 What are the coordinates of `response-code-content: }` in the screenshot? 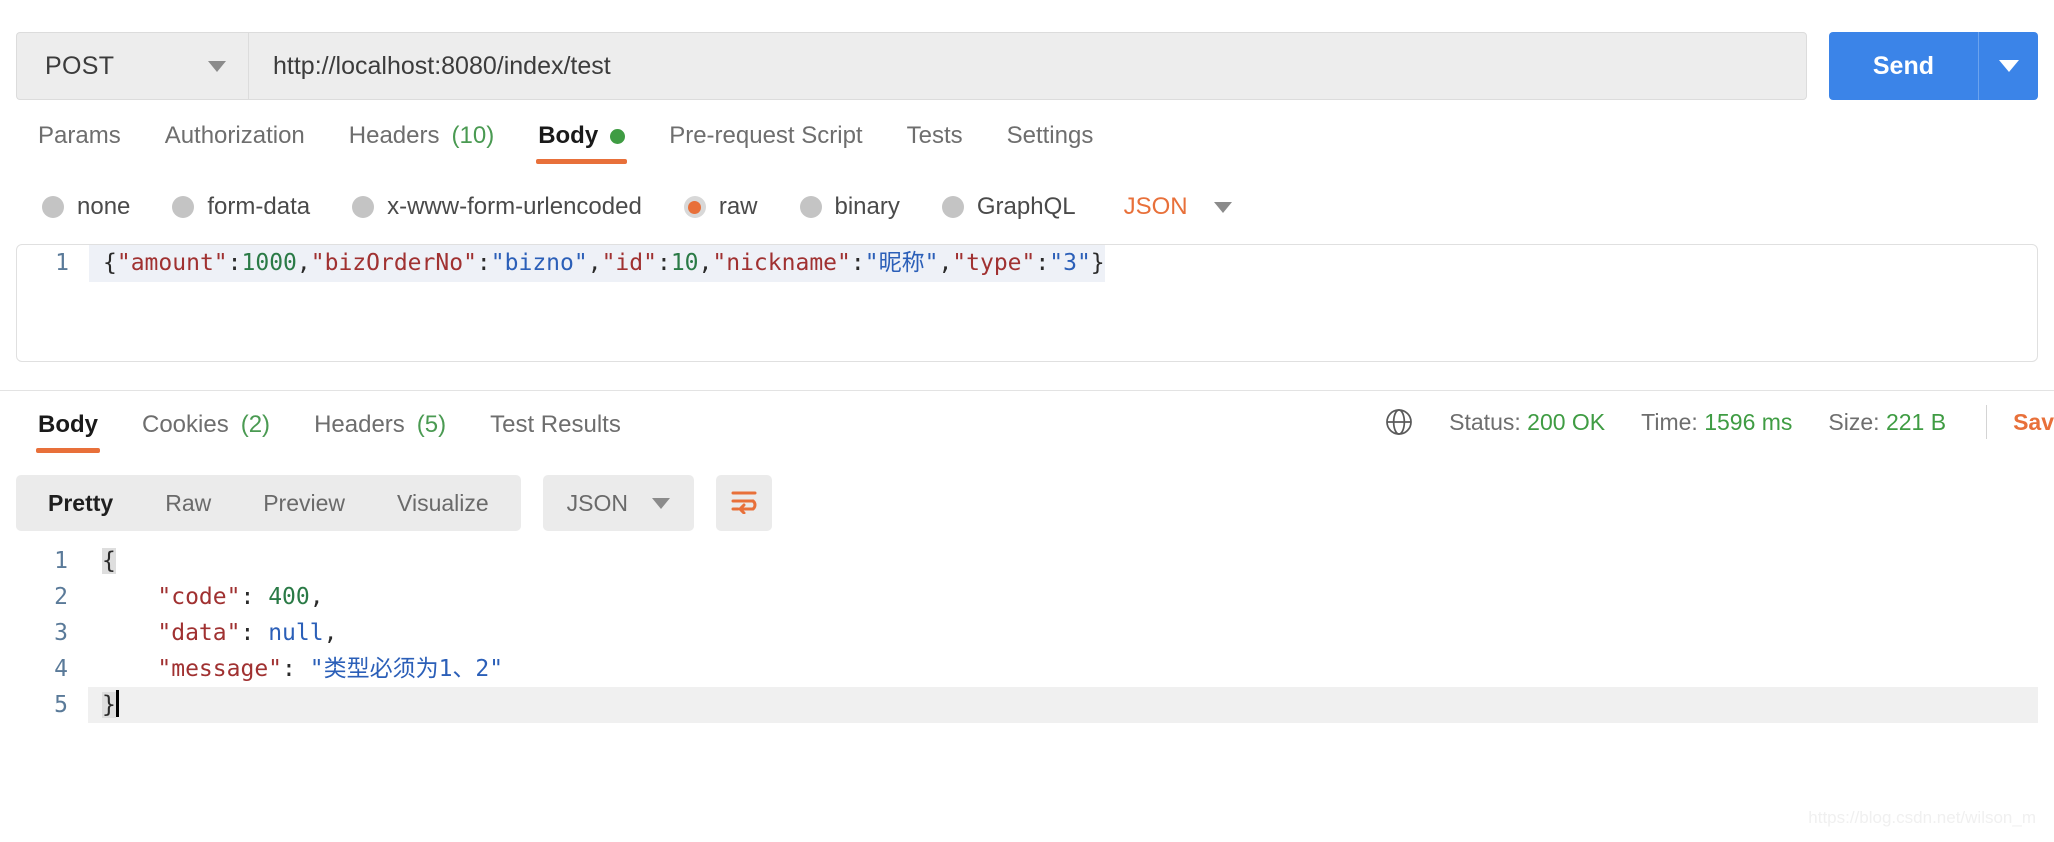 It's located at (1063, 705).